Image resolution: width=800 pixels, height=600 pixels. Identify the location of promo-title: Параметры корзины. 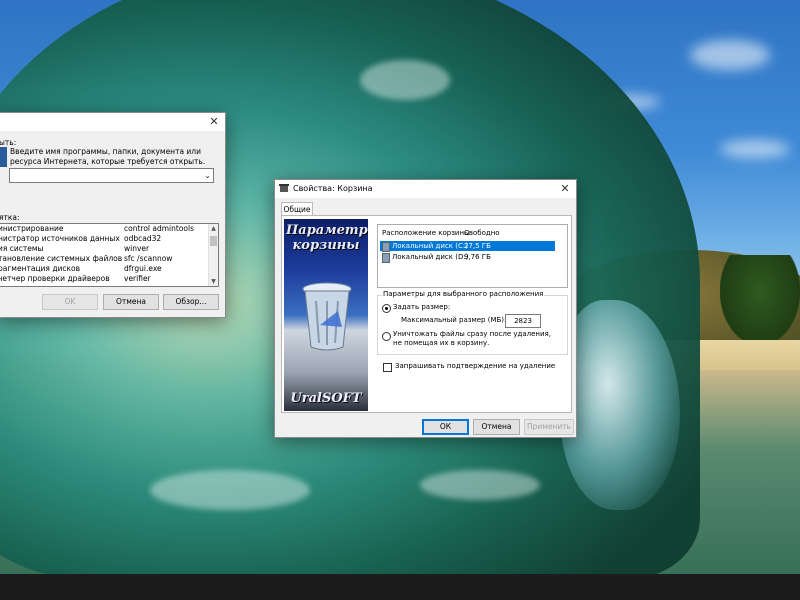
(327, 238).